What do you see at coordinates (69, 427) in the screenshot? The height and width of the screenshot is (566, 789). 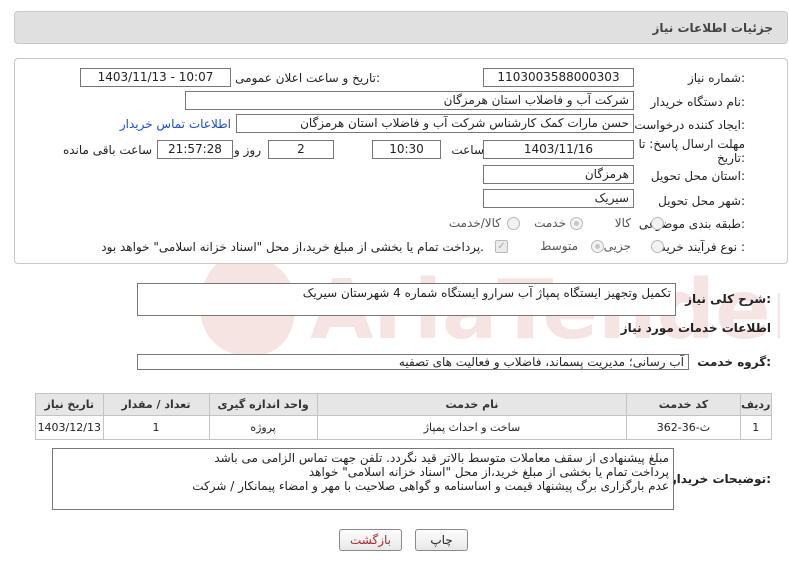 I see `cell-need-date: 1403/12/13` at bounding box center [69, 427].